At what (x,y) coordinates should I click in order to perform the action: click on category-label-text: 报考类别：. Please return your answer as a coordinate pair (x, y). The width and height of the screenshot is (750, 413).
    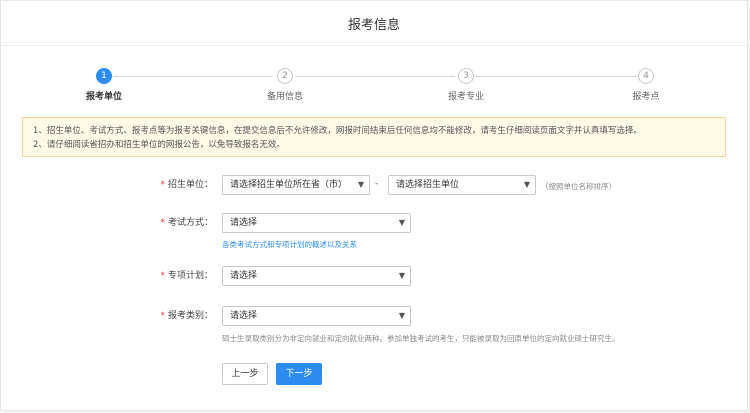
    Looking at the image, I should click on (190, 316).